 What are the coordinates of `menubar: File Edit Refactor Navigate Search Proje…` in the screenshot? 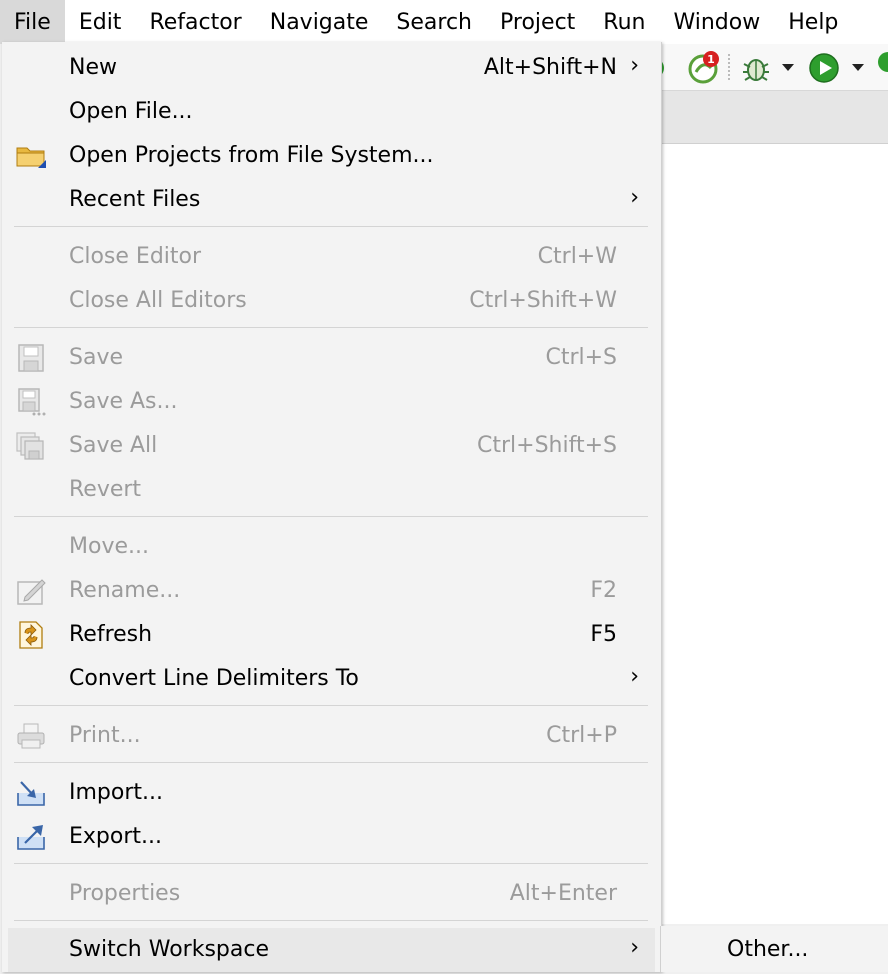 It's located at (444, 22).